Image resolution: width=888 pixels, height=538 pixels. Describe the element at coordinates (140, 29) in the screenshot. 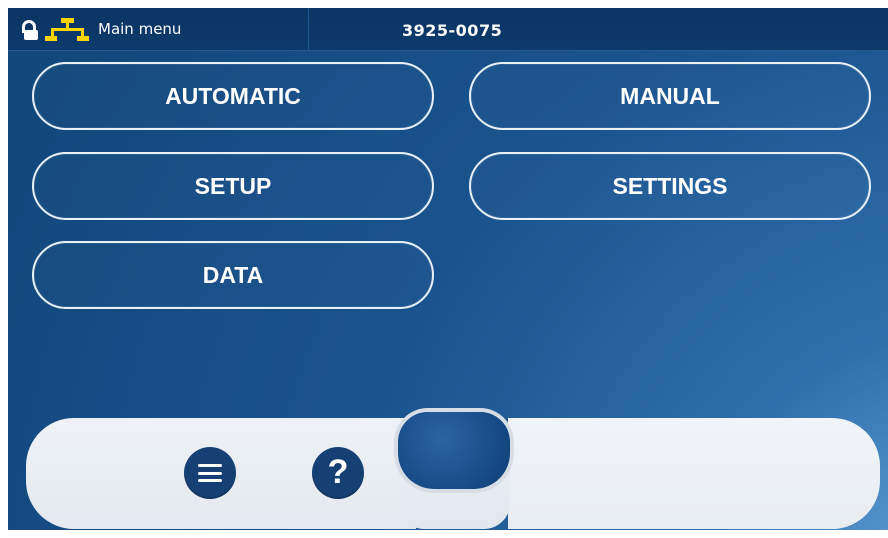

I see `page-title: Main menu` at that location.